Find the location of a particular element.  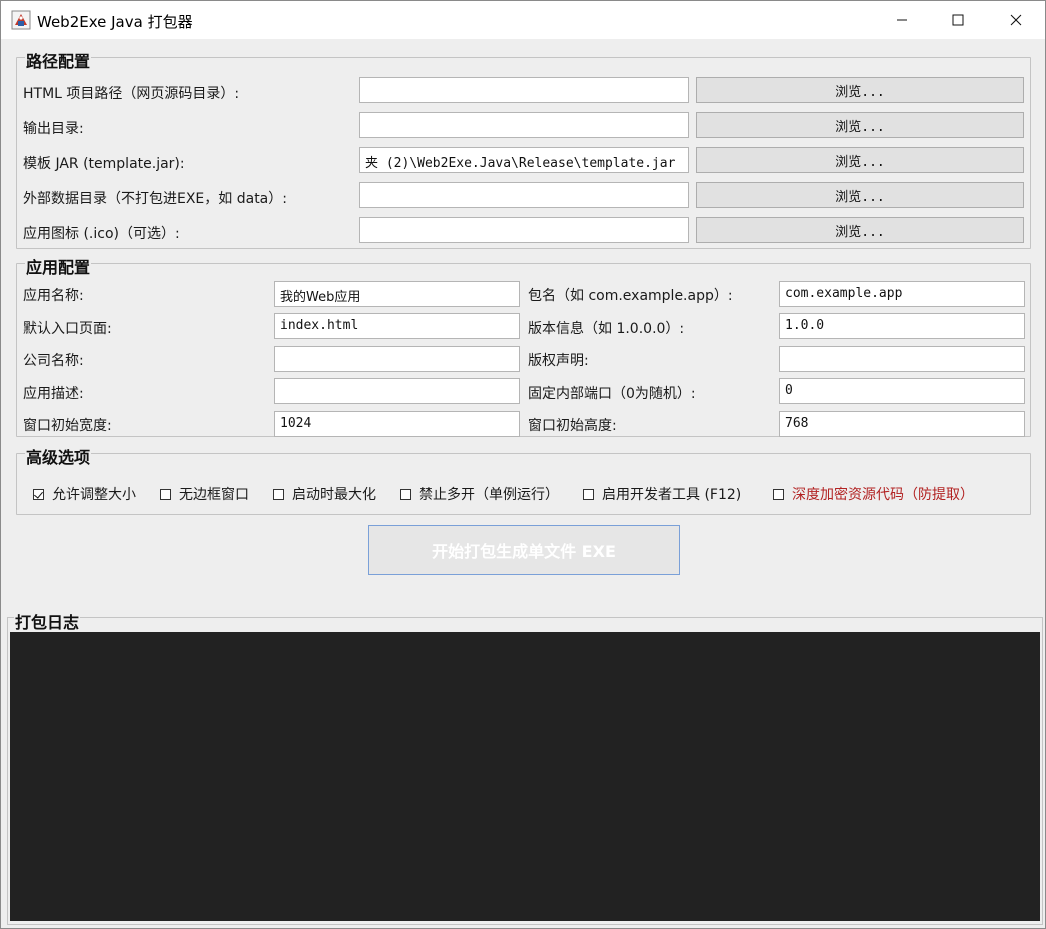

java-app-icon is located at coordinates (21, 20).